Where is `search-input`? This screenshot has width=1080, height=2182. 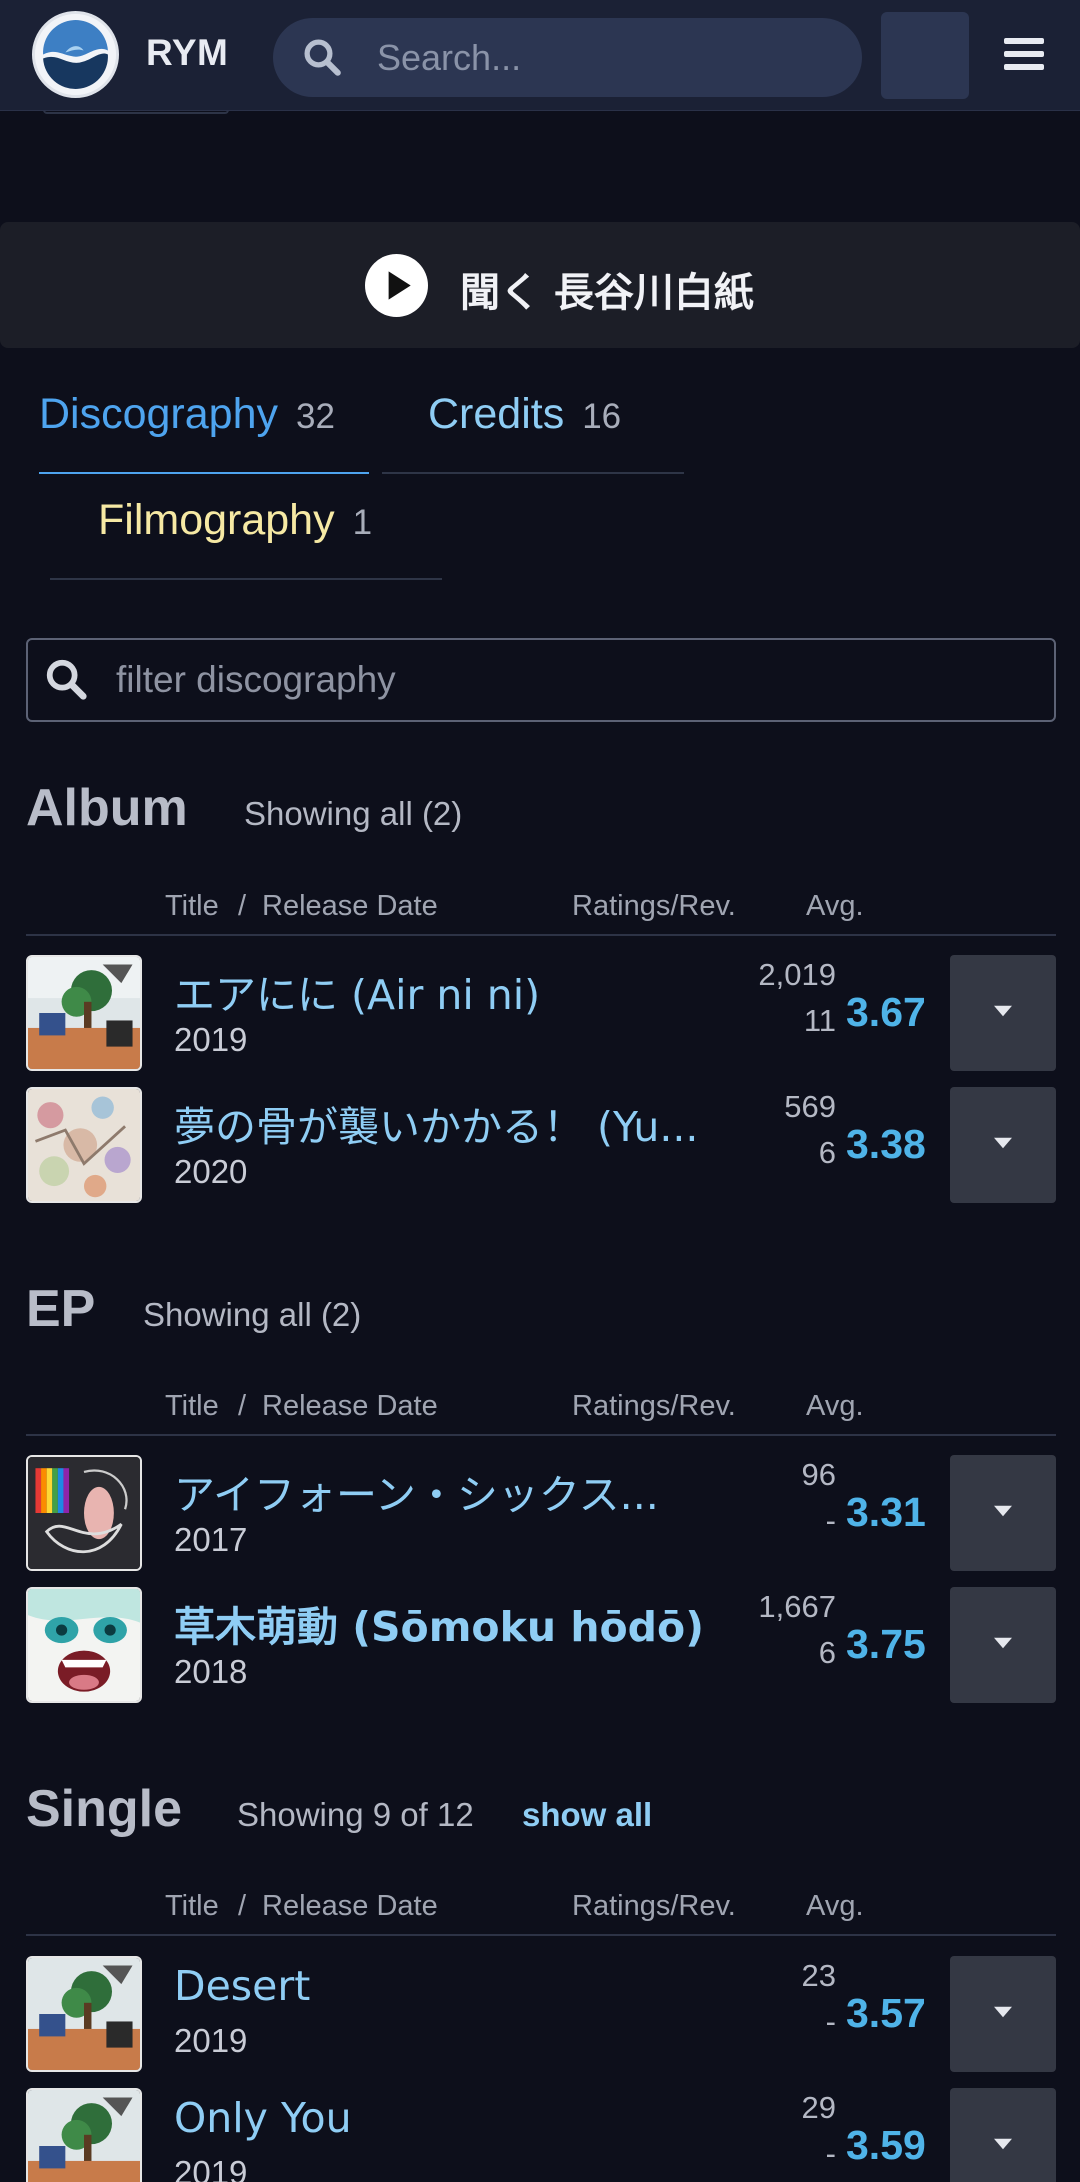 search-input is located at coordinates (607, 57).